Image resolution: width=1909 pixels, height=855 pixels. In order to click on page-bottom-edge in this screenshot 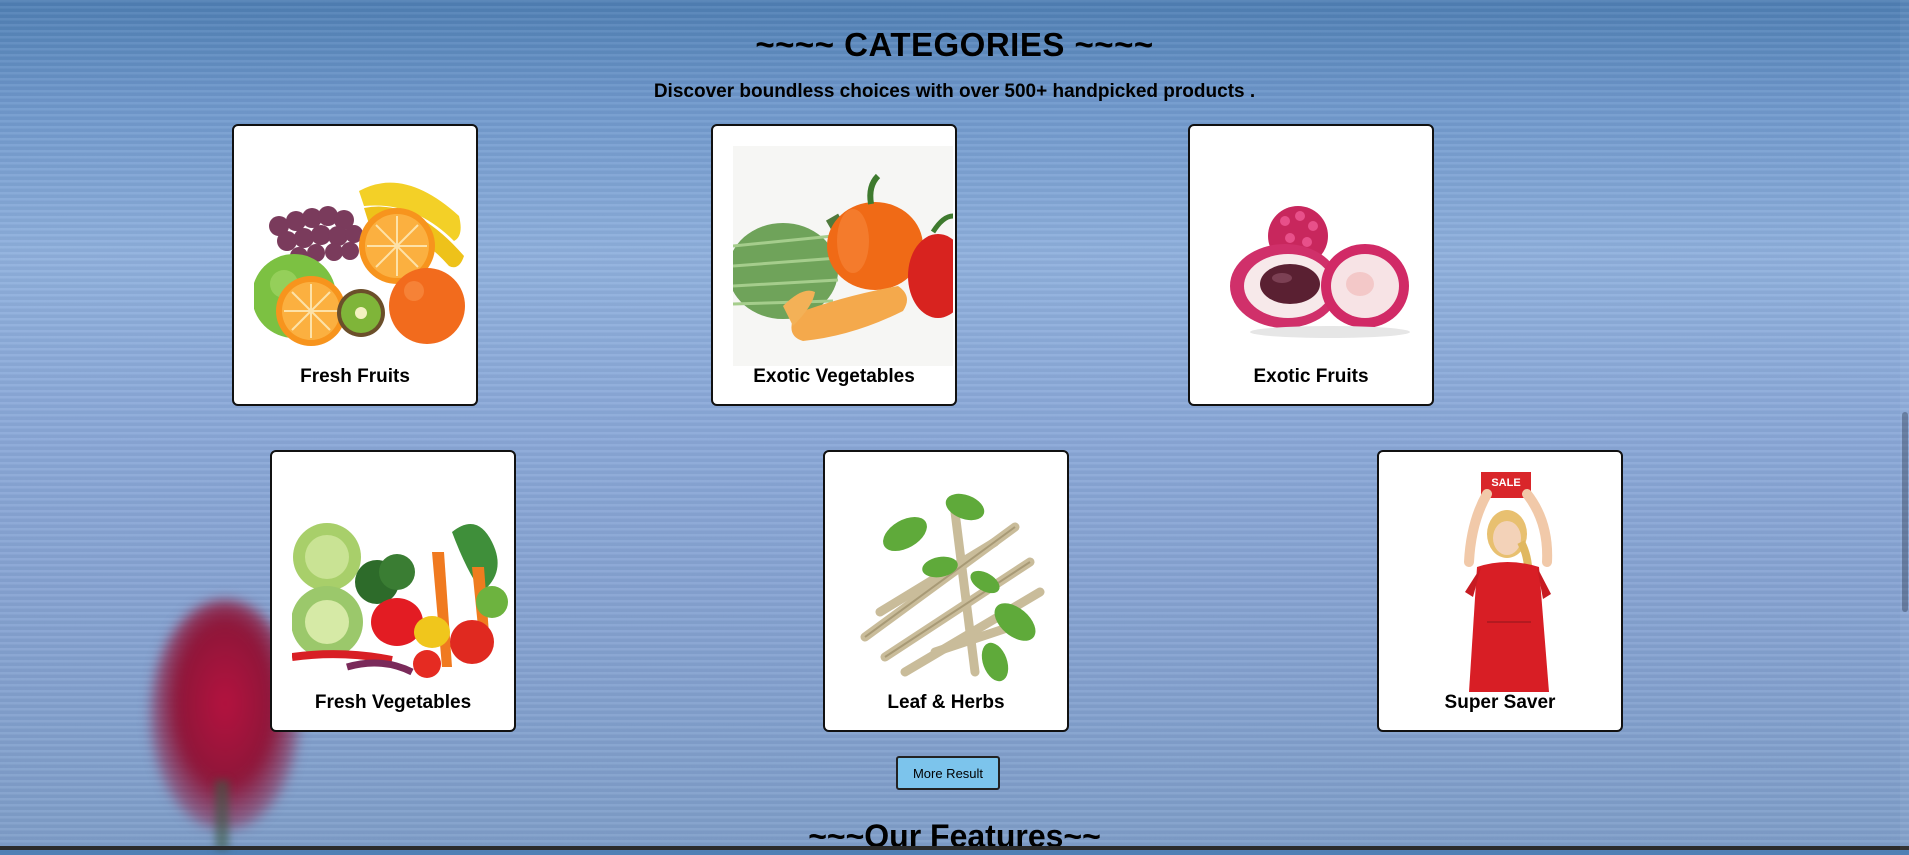, I will do `click(954, 848)`.